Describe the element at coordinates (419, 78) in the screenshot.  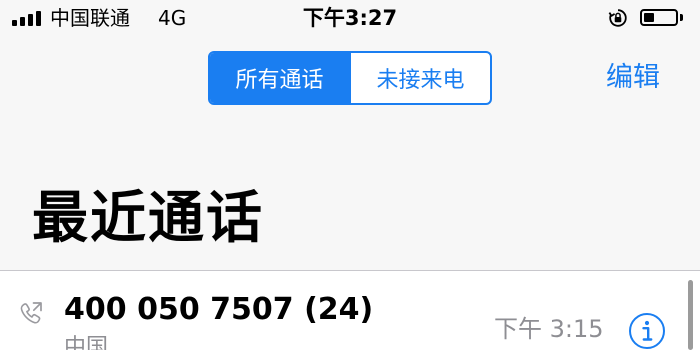
I see `tab-missed-calls: 未接来电` at that location.